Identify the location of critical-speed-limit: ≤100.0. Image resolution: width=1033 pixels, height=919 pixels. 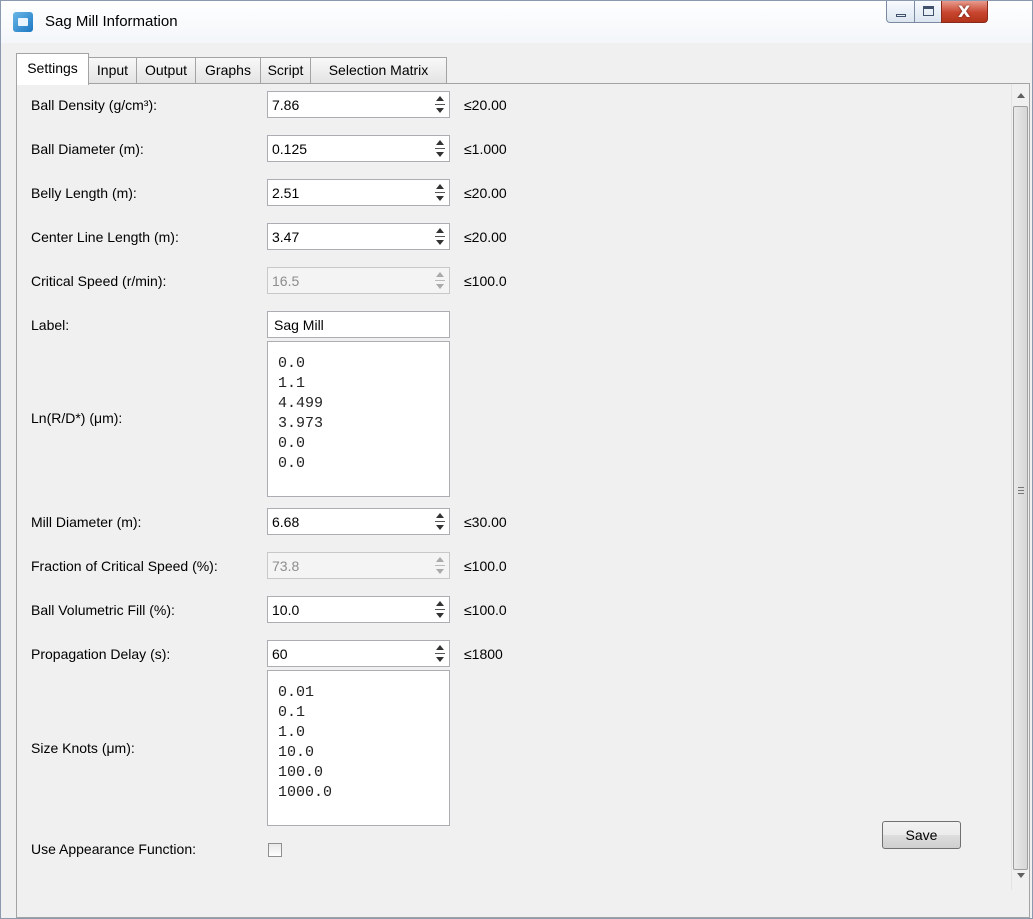
(485, 281).